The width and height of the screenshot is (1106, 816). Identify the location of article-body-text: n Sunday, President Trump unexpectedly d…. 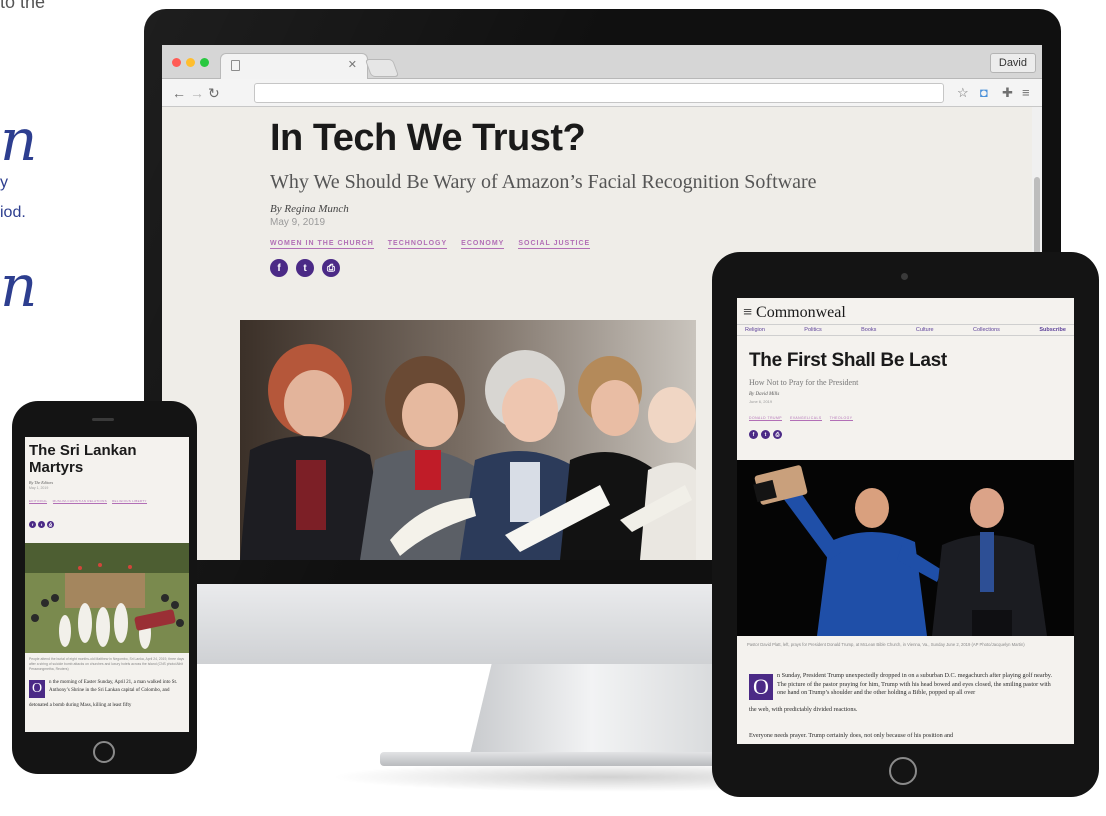
(914, 684).